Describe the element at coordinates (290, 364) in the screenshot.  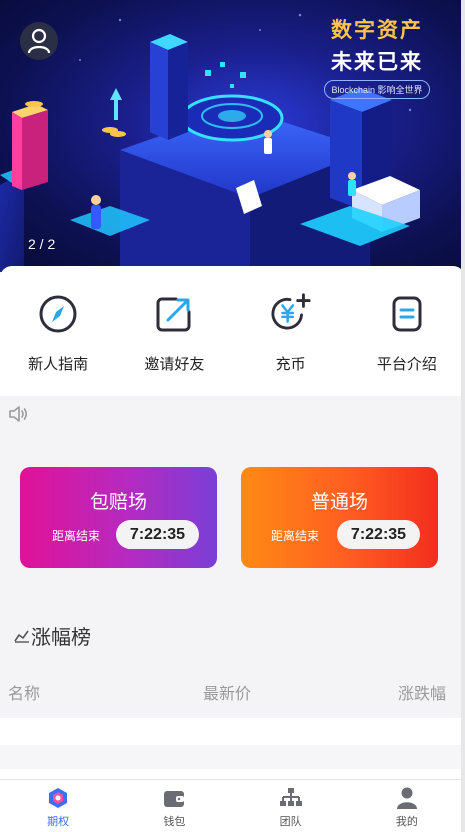
I see `quick-action-label: 充币` at that location.